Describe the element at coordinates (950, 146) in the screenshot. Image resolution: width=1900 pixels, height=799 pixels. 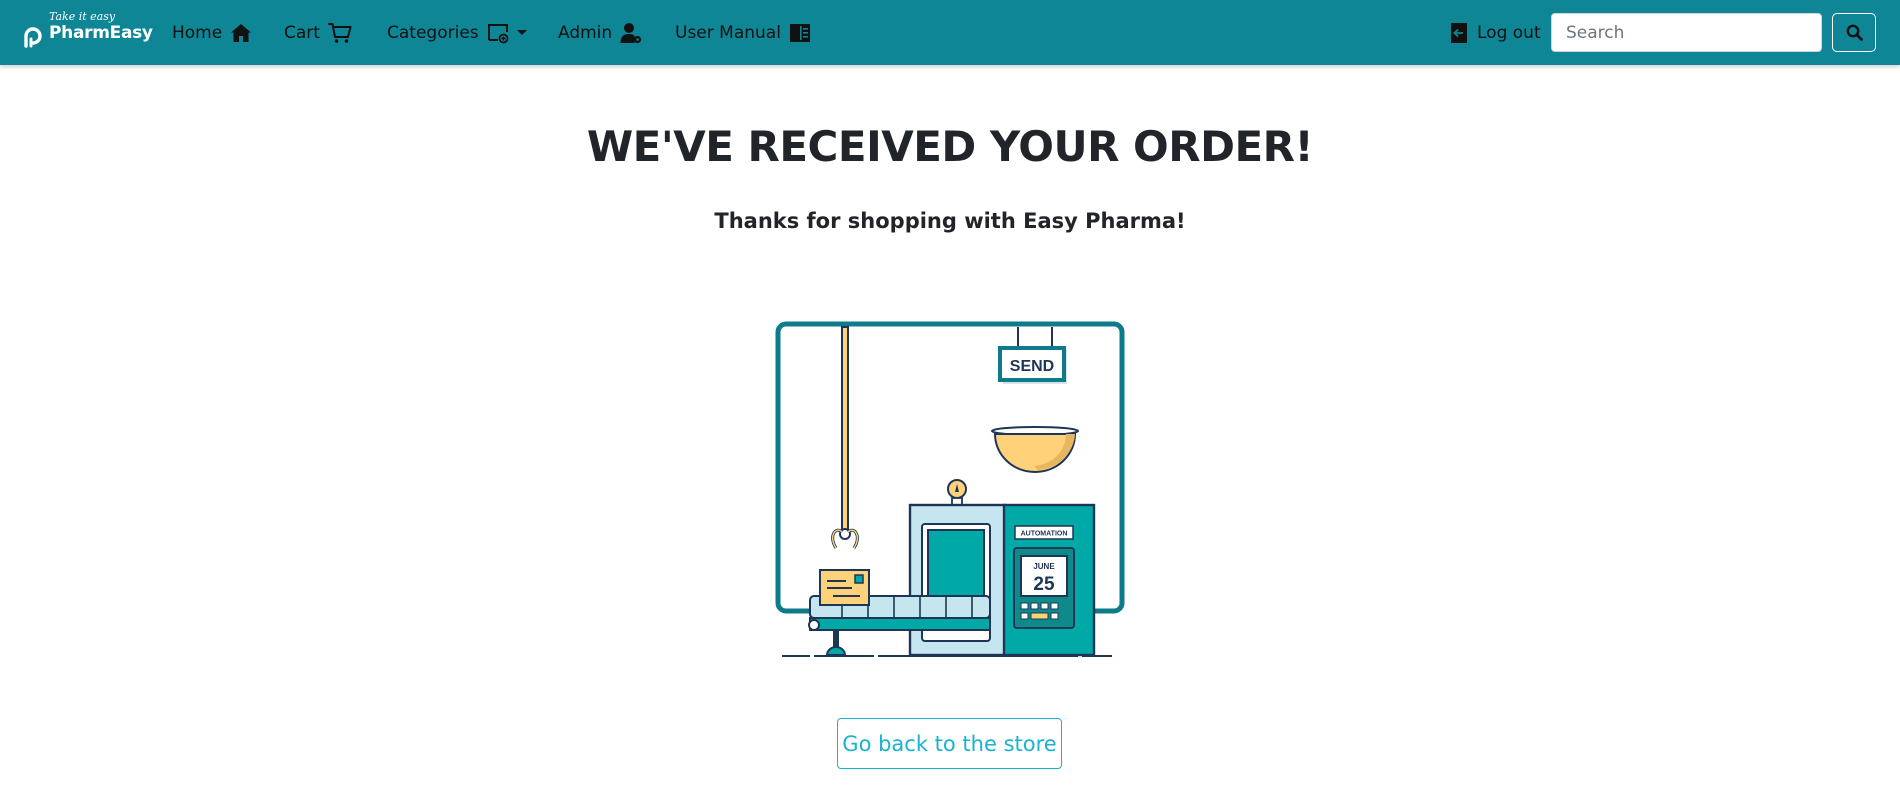
I see `page-title: WE'VE RECEIVED YOUR ORDER!` at that location.